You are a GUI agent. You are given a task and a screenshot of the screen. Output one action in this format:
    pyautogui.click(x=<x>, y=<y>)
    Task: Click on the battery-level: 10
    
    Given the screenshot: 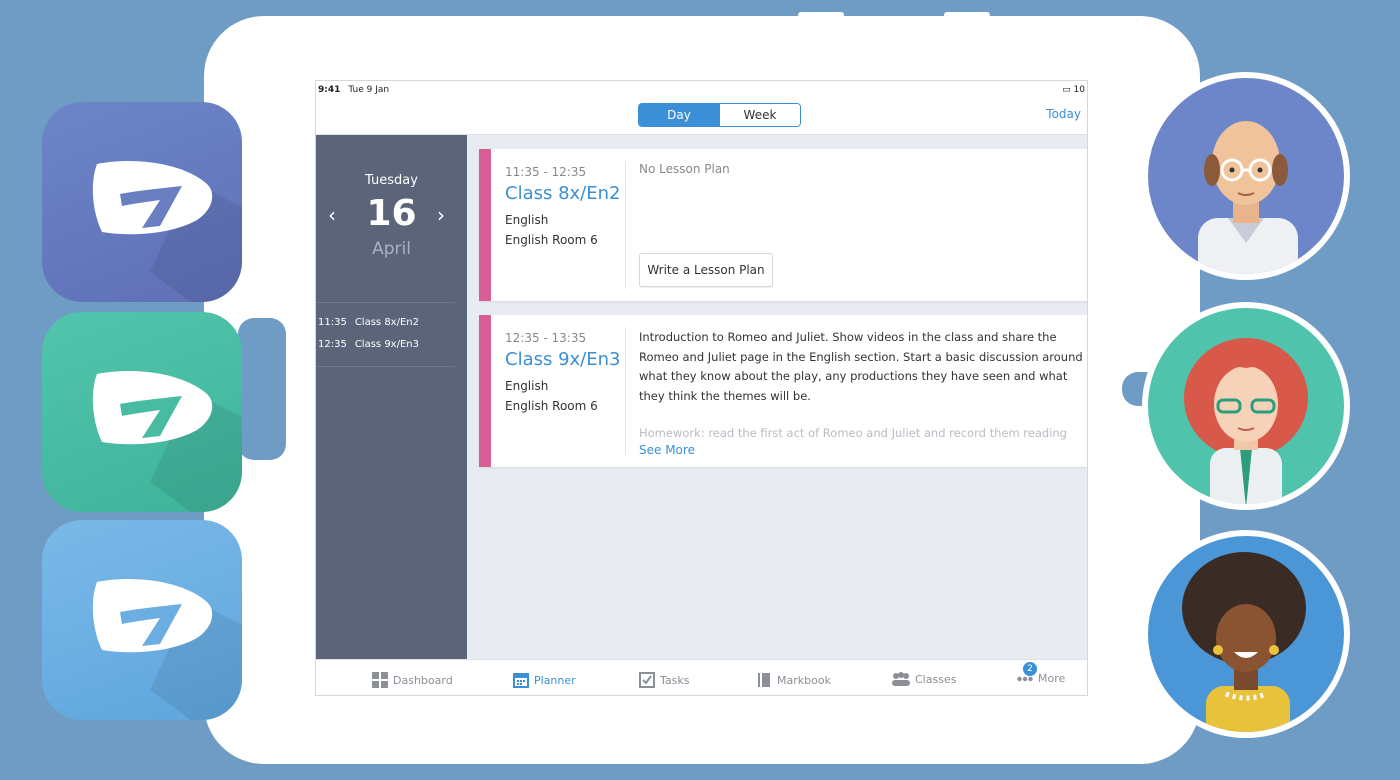 What is the action you would take?
    pyautogui.click(x=1079, y=90)
    